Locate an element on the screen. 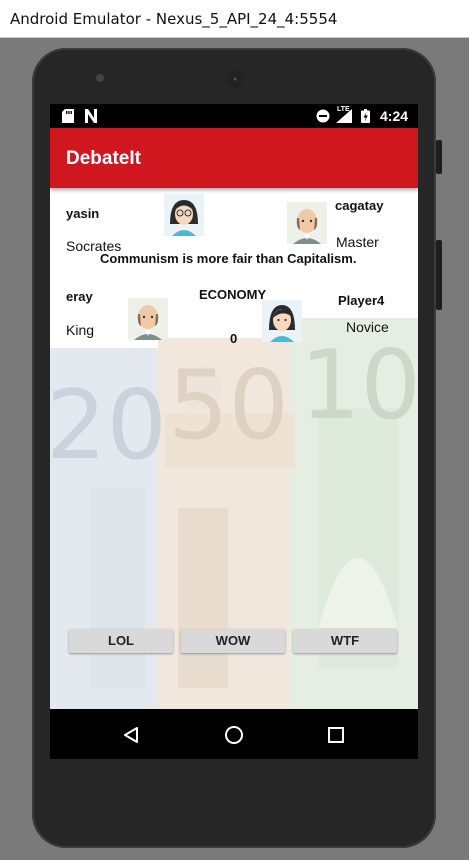 The image size is (469, 860). player2-rank: Master is located at coordinates (357, 242).